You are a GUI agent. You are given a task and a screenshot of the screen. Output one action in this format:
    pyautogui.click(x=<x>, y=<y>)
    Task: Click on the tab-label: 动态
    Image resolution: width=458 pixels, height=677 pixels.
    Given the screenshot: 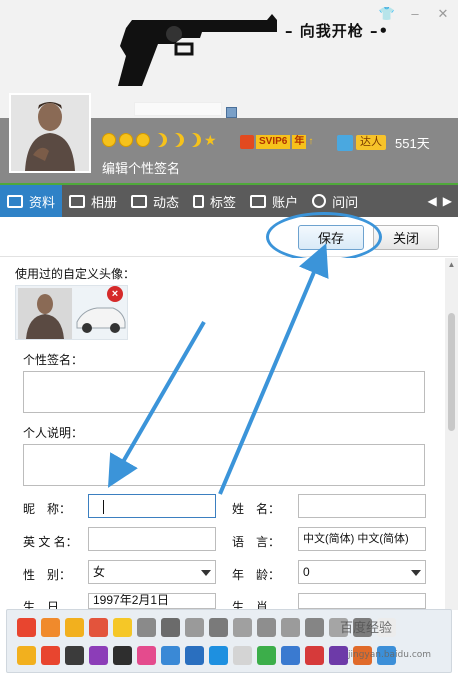 What is the action you would take?
    pyautogui.click(x=166, y=202)
    